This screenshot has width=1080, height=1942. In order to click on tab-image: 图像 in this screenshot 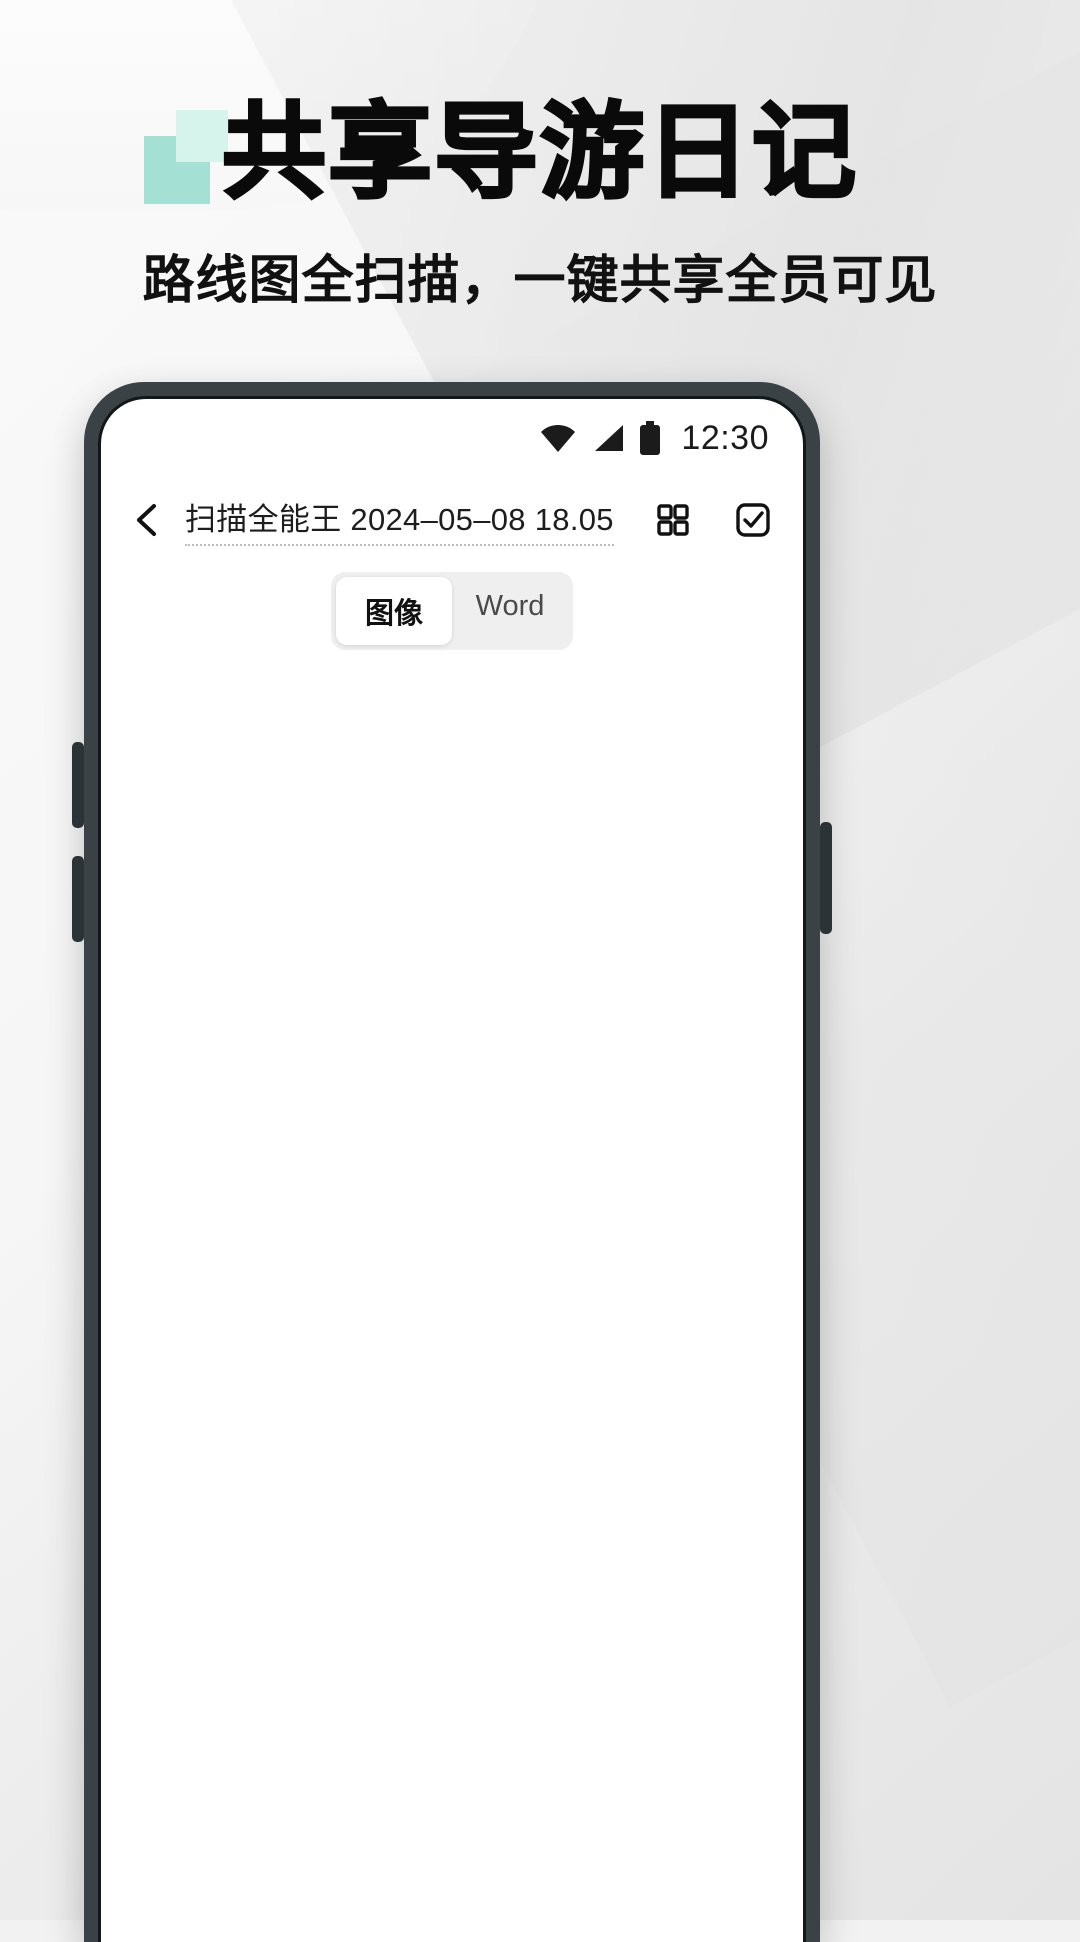, I will do `click(394, 611)`.